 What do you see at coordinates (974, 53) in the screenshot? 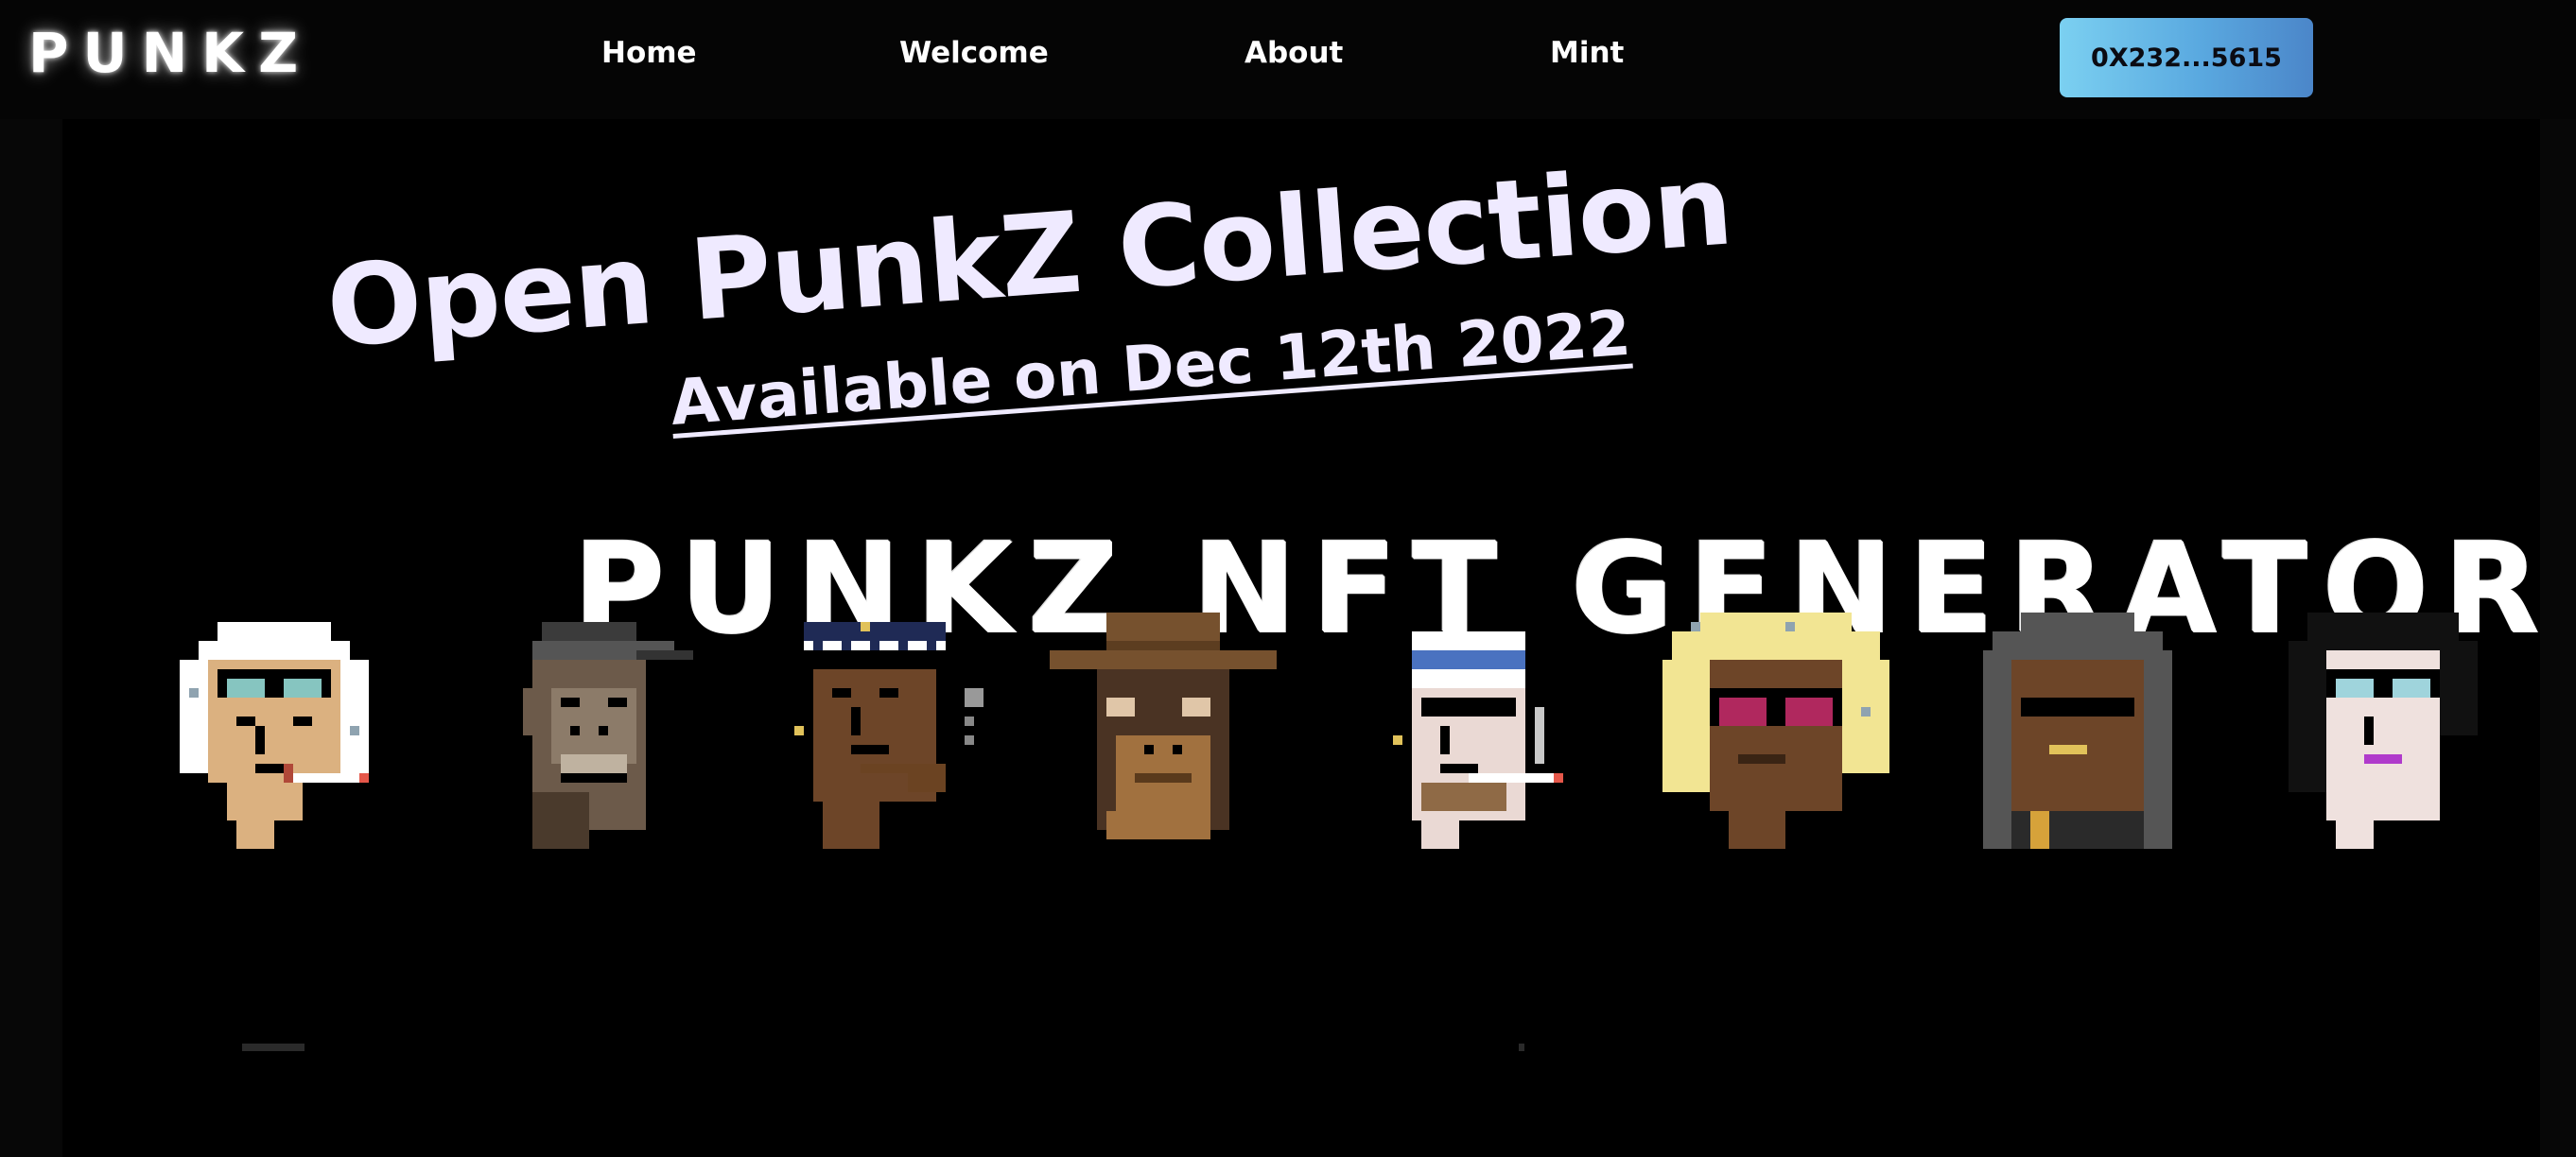
I see `nav-link-welcome: Welcome` at bounding box center [974, 53].